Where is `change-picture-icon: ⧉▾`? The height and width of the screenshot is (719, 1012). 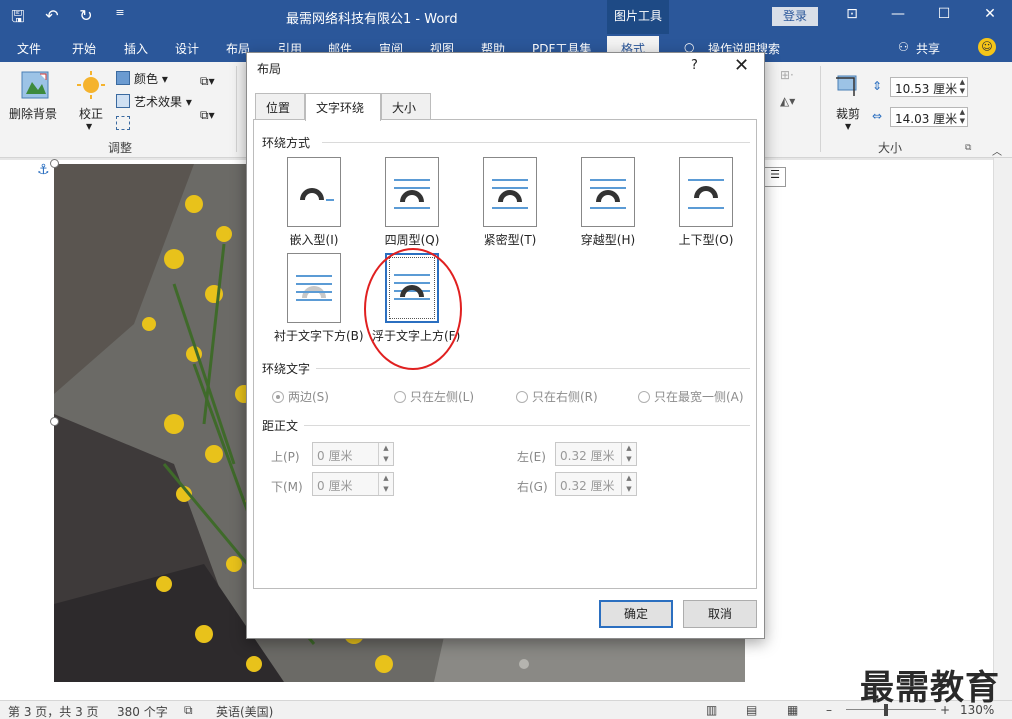
change-picture-icon: ⧉▾ is located at coordinates (207, 81).